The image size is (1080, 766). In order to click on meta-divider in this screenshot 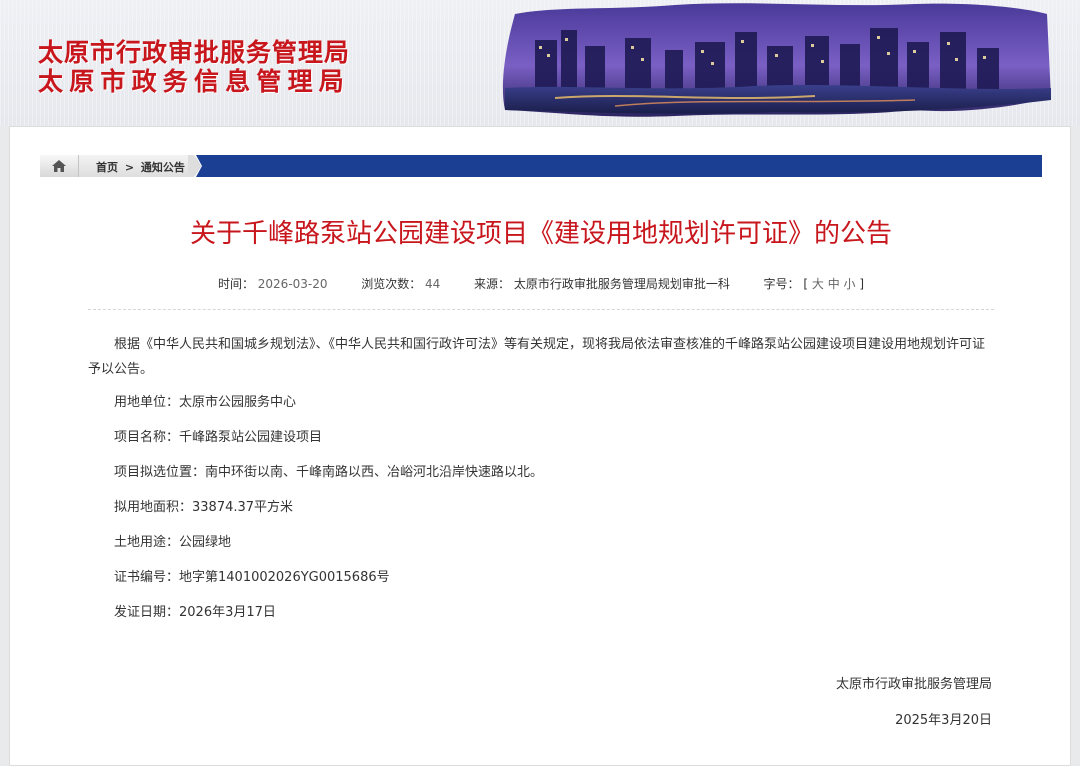, I will do `click(541, 309)`.